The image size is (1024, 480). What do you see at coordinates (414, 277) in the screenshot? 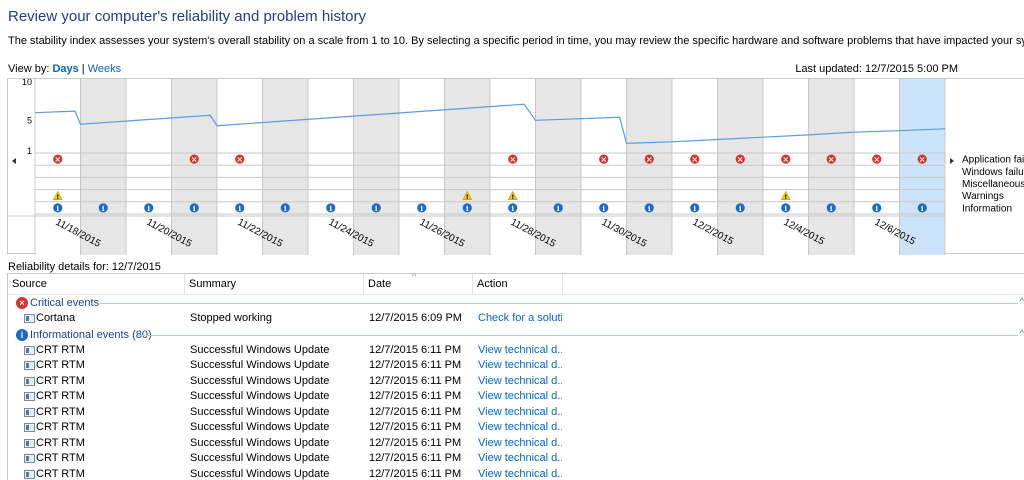
I see `sort-arrow-icon: ^` at bounding box center [414, 277].